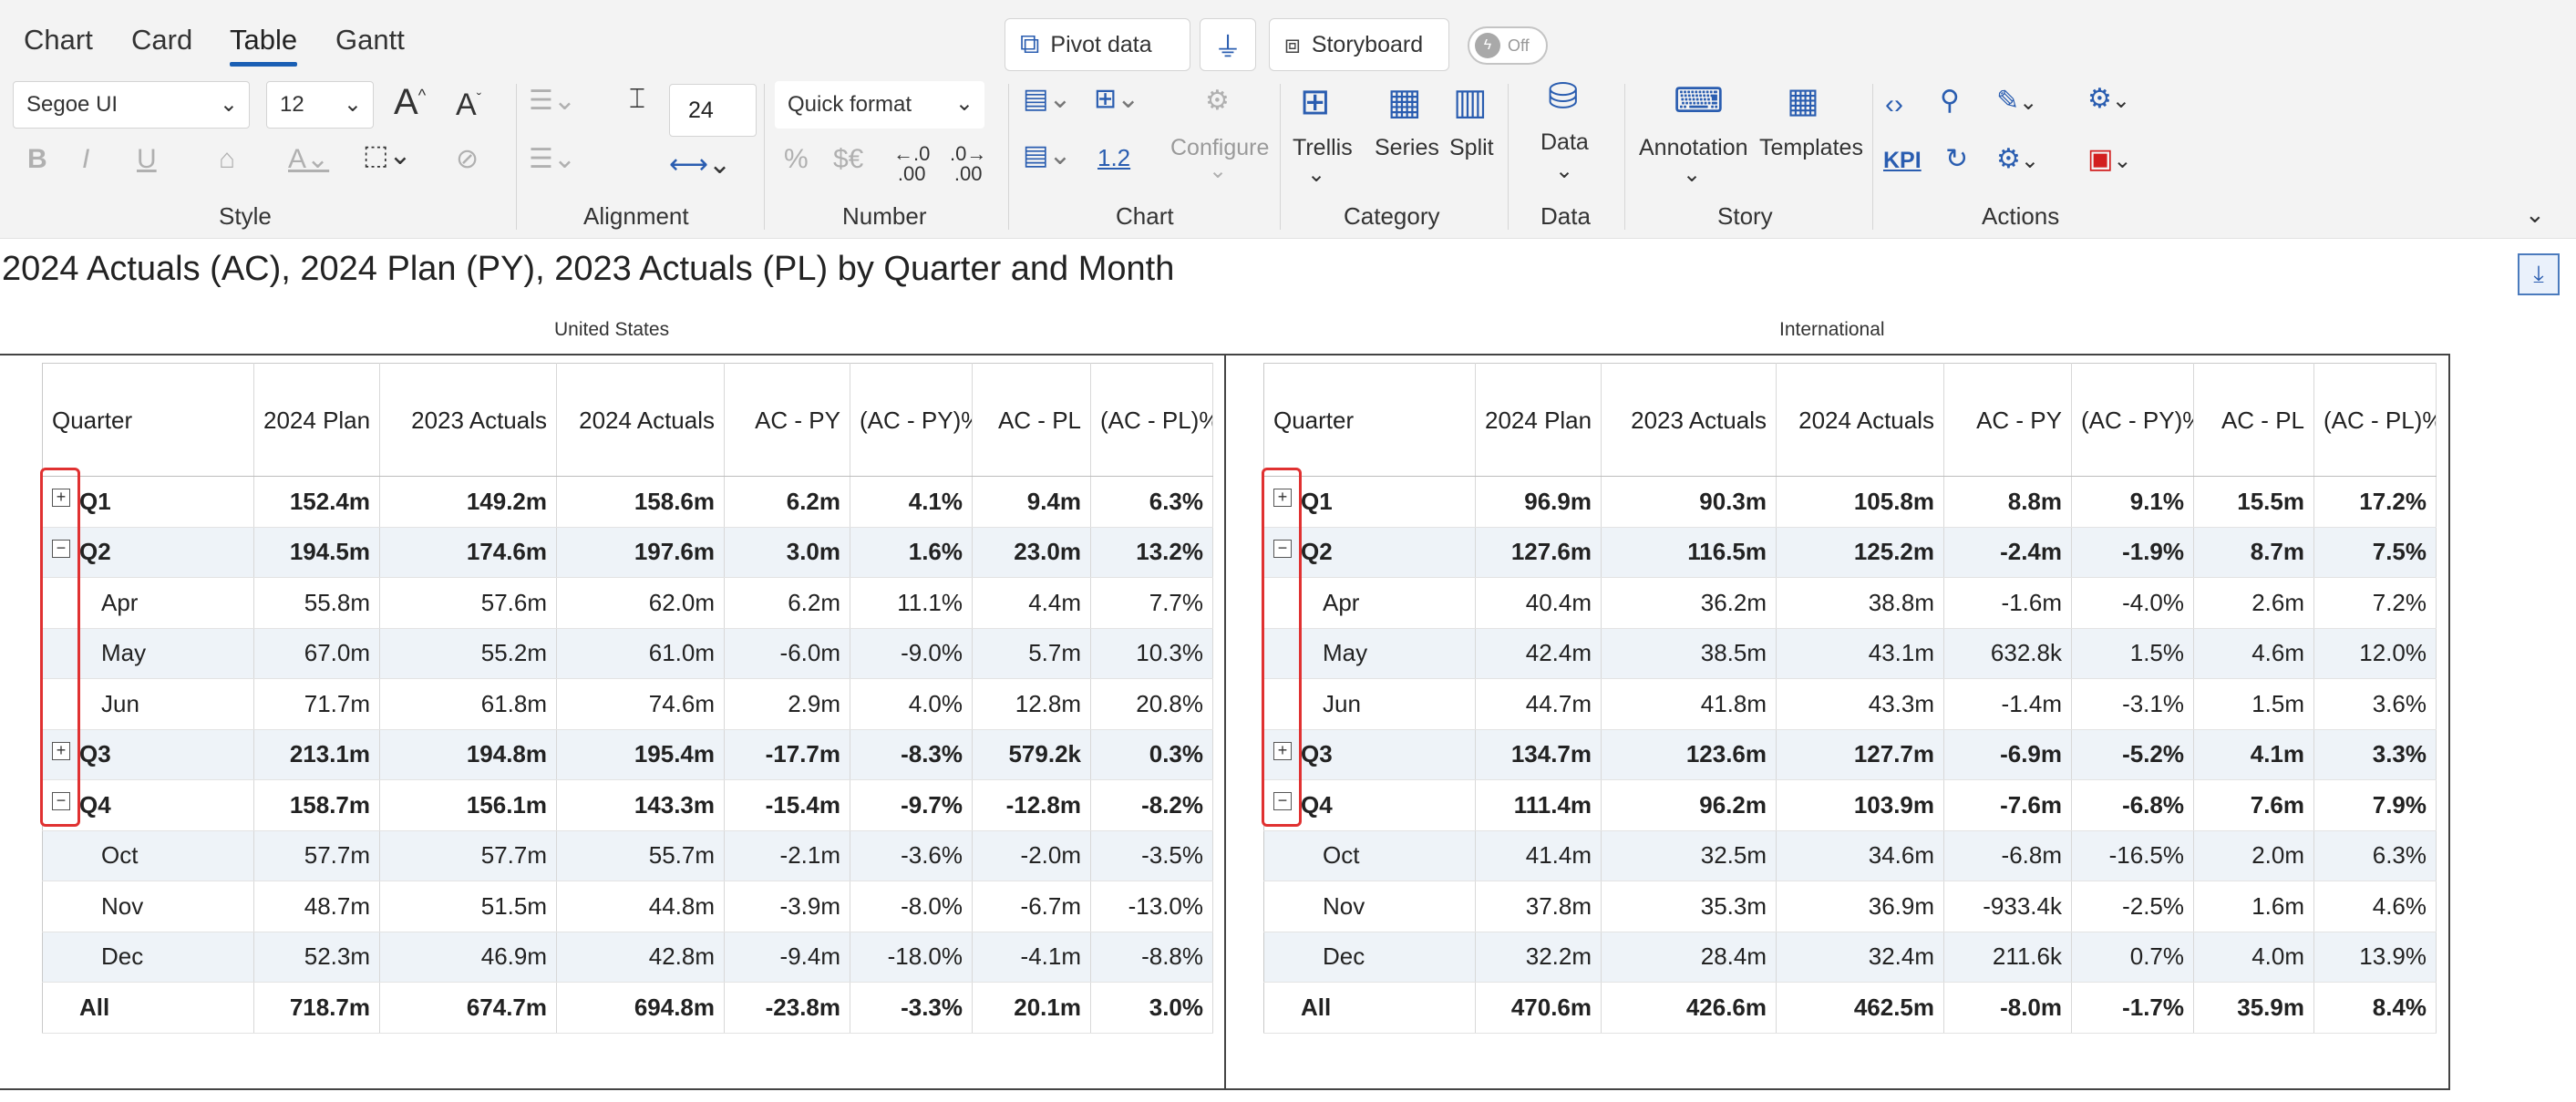  What do you see at coordinates (1745, 216) in the screenshot?
I see `group-story: Story` at bounding box center [1745, 216].